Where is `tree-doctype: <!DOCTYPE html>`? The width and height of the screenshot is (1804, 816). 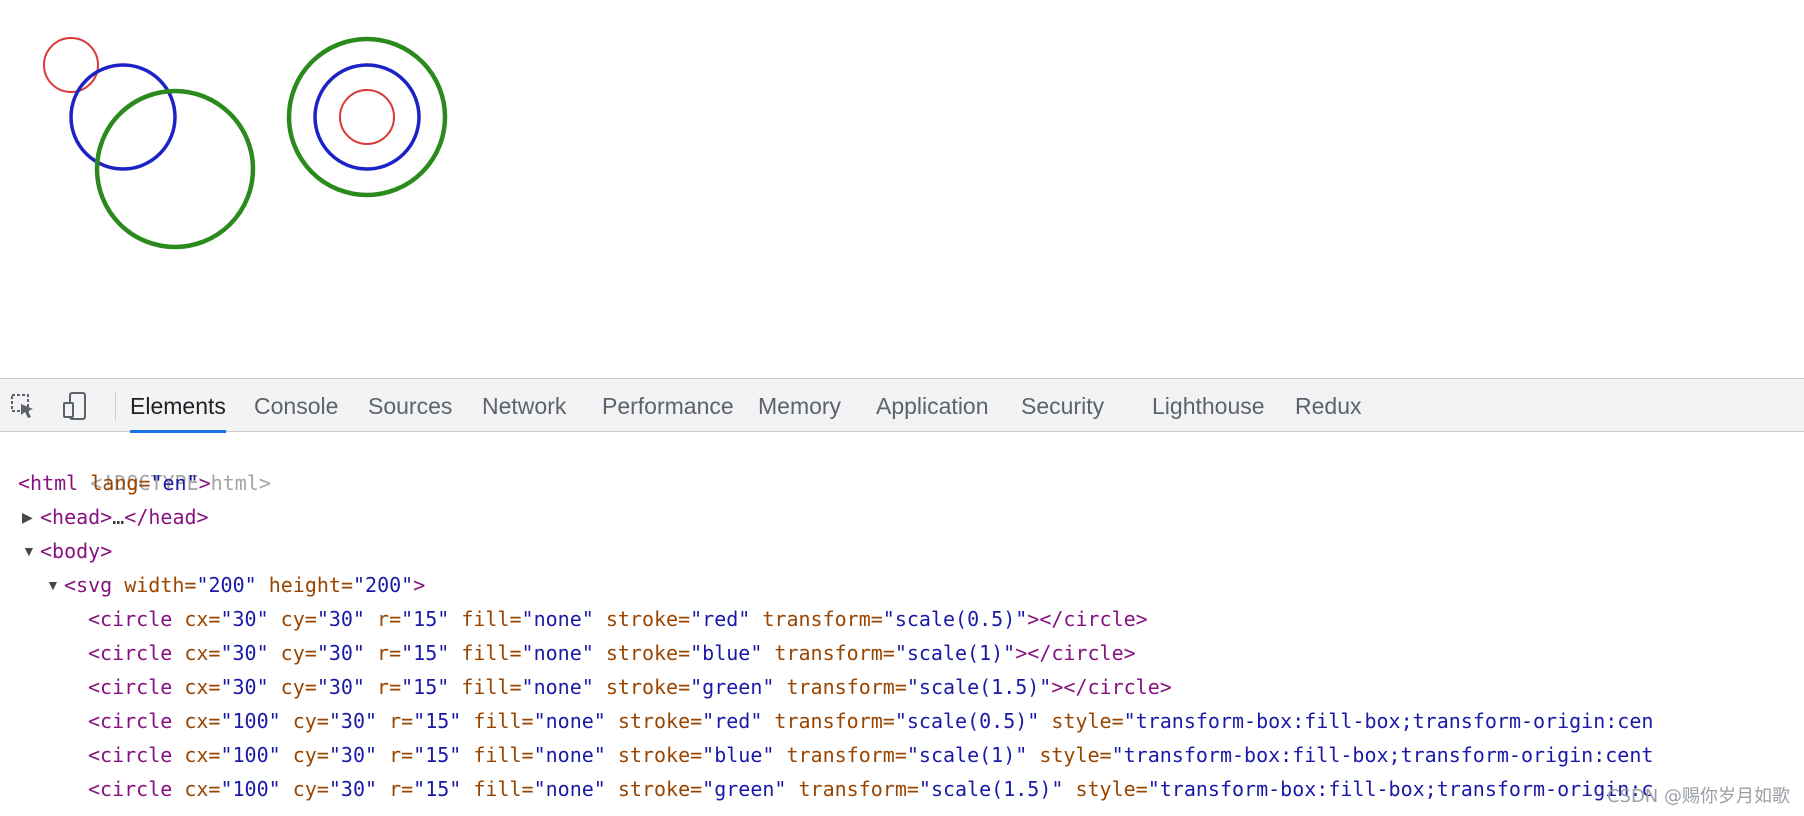 tree-doctype: <!DOCTYPE html> is located at coordinates (144, 463).